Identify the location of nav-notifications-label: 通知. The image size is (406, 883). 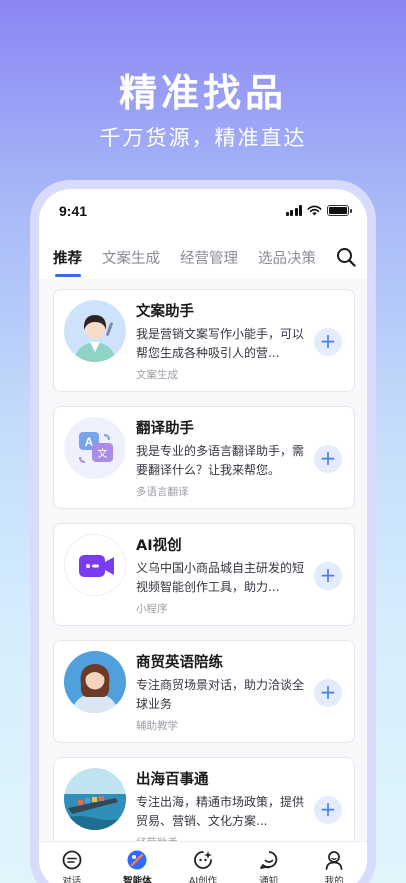
(269, 879).